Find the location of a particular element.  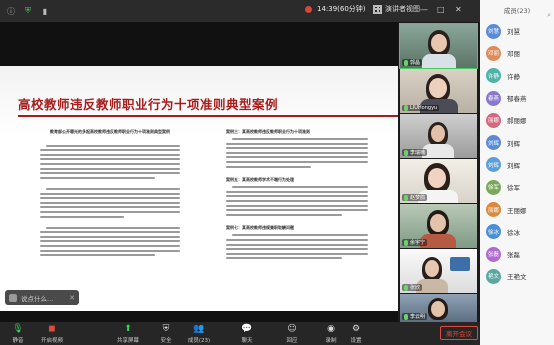

title-divider is located at coordinates (208, 116).